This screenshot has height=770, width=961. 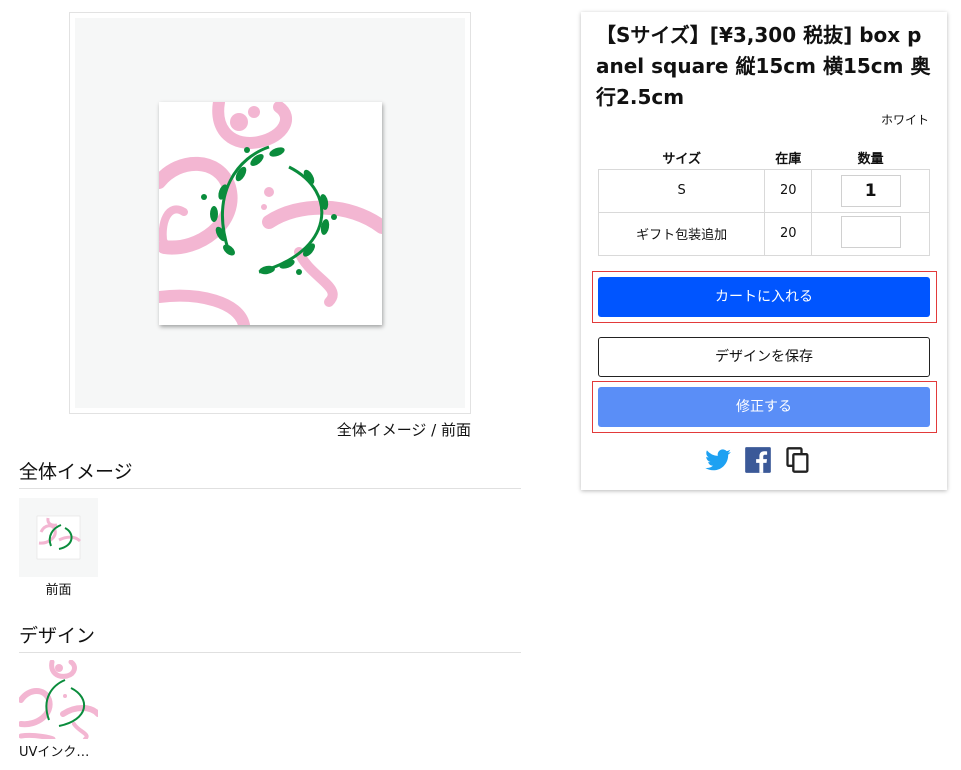 I want to click on preview-caption: 全体イメージ / 前面, so click(x=403, y=430).